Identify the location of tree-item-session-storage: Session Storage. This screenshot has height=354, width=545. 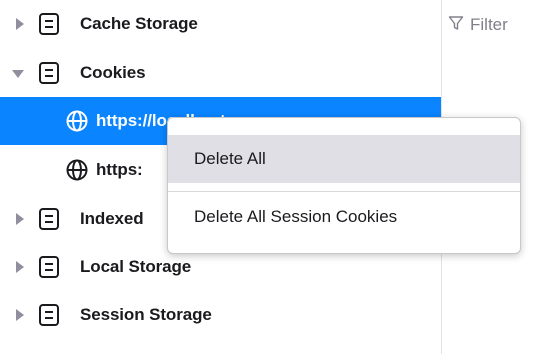
(220, 315).